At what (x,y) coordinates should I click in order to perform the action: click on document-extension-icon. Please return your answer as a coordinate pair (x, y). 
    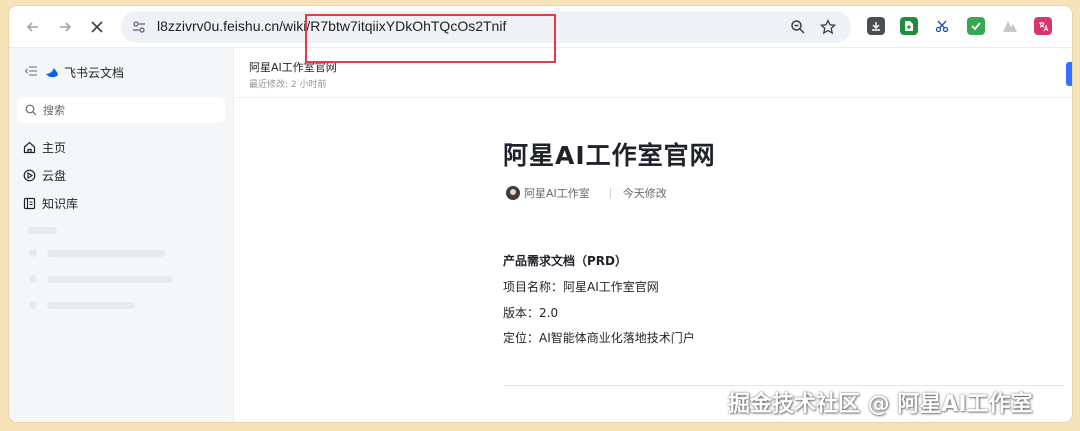
    Looking at the image, I should click on (909, 26).